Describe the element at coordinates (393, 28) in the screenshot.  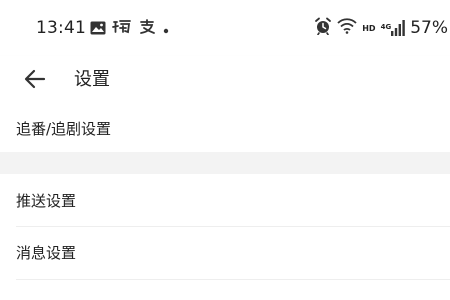
I see `signal-4g-icon: 4G` at that location.